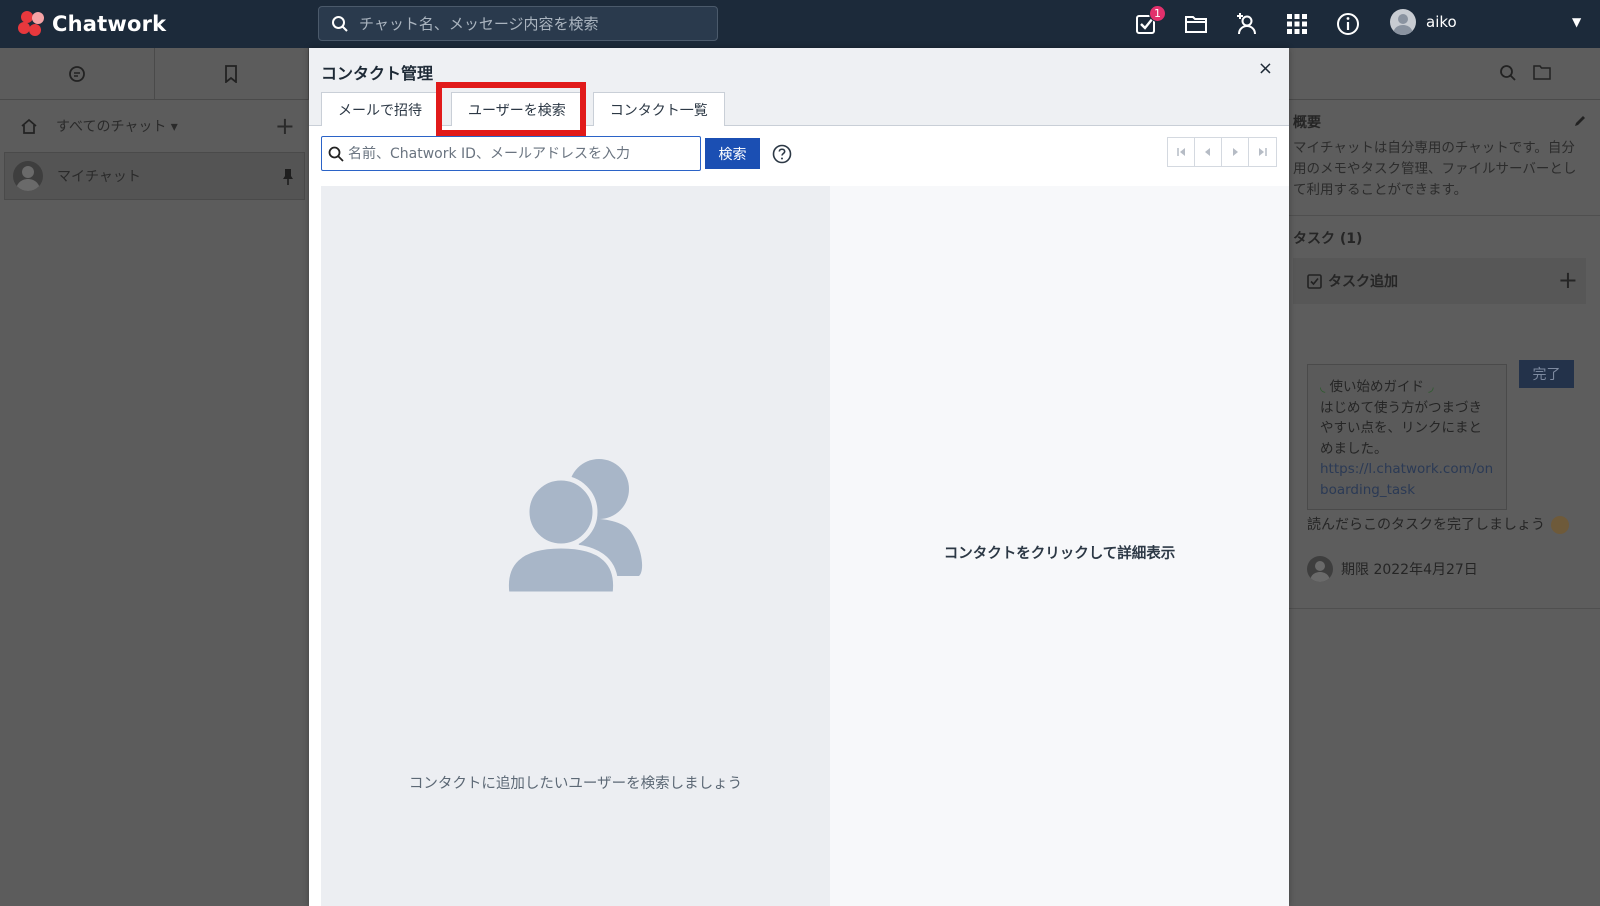 Image resolution: width=1600 pixels, height=906 pixels. What do you see at coordinates (1439, 281) in the screenshot?
I see `task-add-button: タスク追加 +` at bounding box center [1439, 281].